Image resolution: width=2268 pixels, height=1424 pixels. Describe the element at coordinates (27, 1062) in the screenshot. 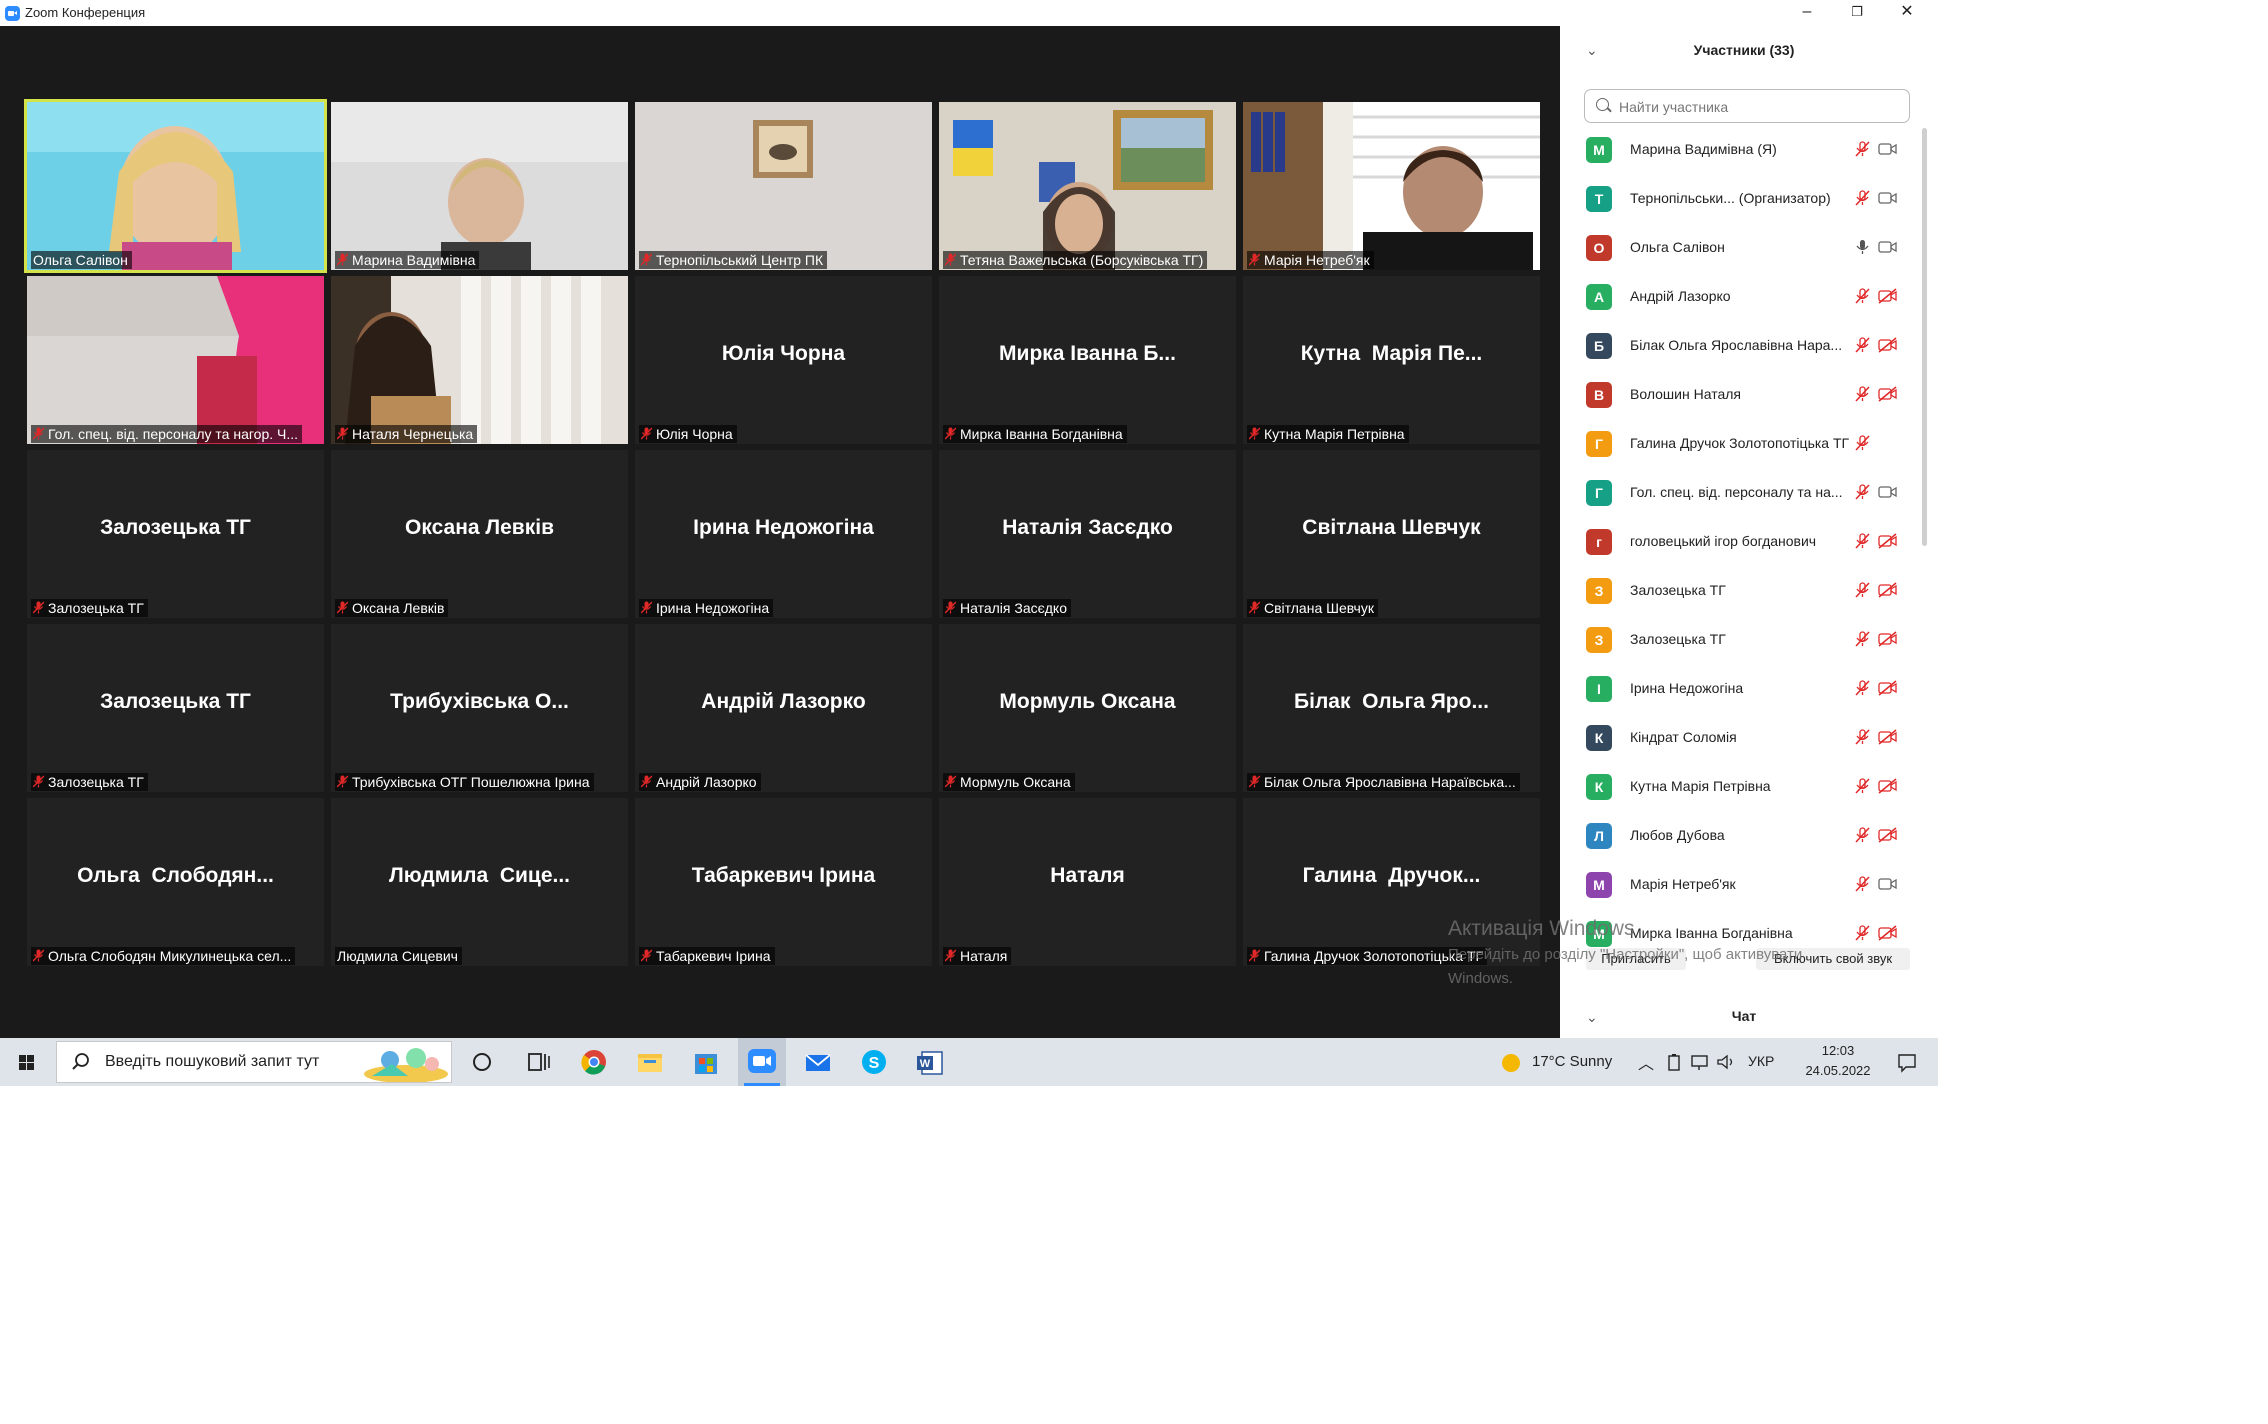

I see `start-button` at that location.